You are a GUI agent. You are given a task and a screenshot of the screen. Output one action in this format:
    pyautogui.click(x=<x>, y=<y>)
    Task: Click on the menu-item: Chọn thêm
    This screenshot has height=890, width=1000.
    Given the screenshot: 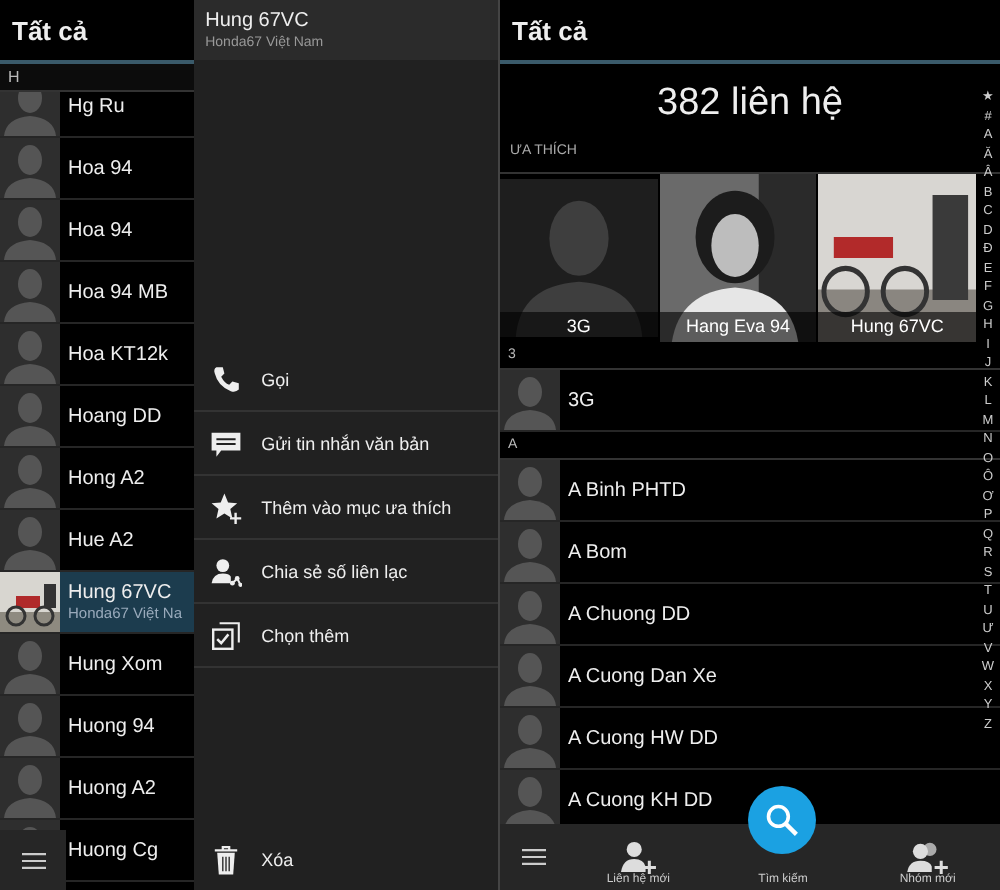 What is the action you would take?
    pyautogui.click(x=345, y=636)
    